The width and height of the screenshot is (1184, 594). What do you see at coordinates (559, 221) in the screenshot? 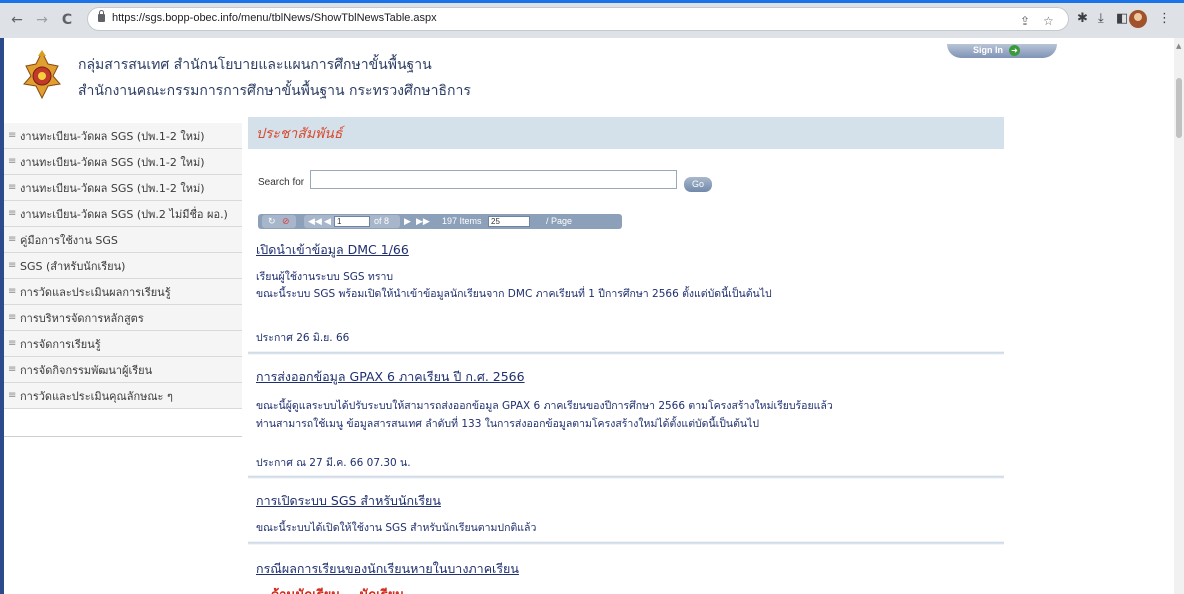
I see `per-page-text: / Page` at bounding box center [559, 221].